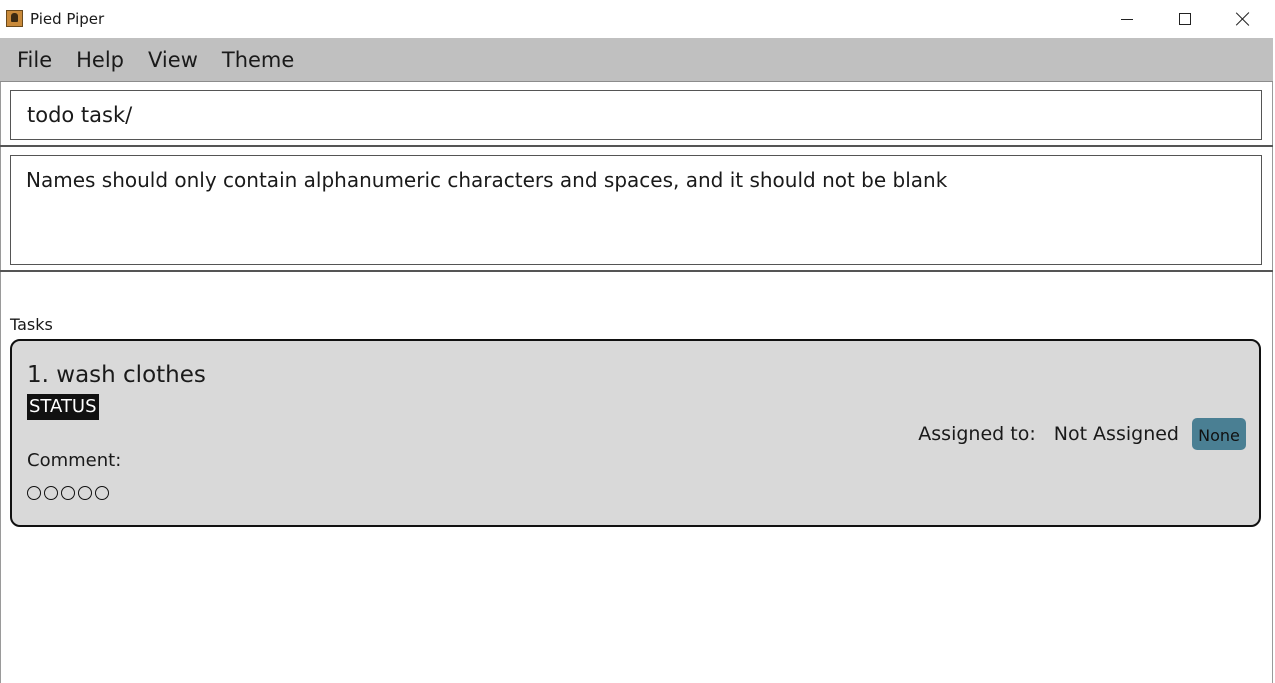 The image size is (1275, 683). What do you see at coordinates (31, 324) in the screenshot?
I see `tasks-header: Tasks` at bounding box center [31, 324].